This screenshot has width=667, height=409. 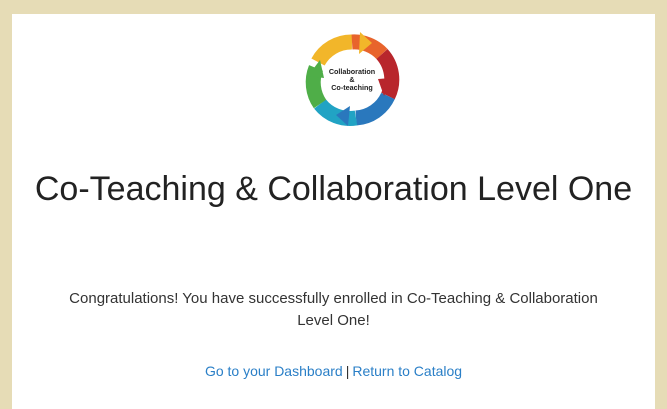 What do you see at coordinates (407, 371) in the screenshot?
I see `return-to-catalog-link: Return to Catalog` at bounding box center [407, 371].